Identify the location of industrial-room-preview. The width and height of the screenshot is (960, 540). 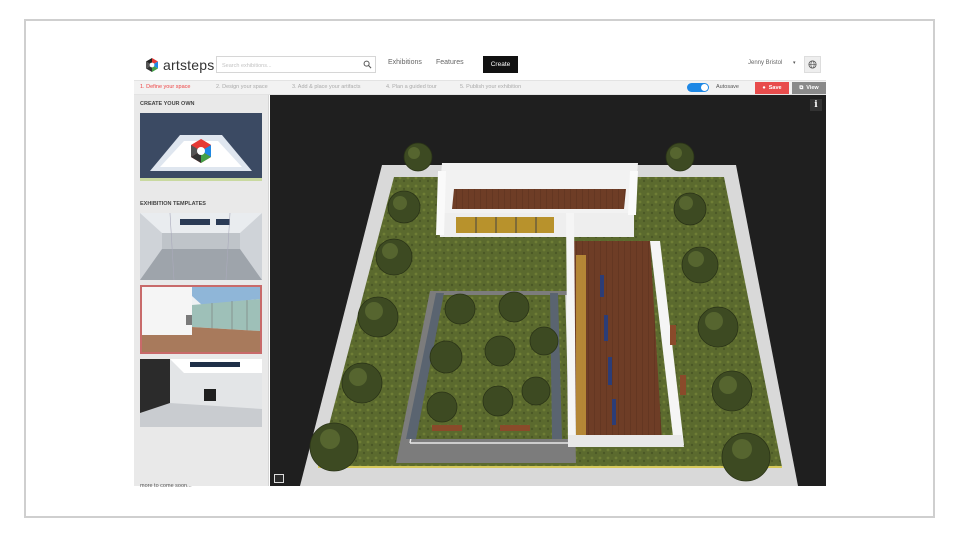
(201, 246).